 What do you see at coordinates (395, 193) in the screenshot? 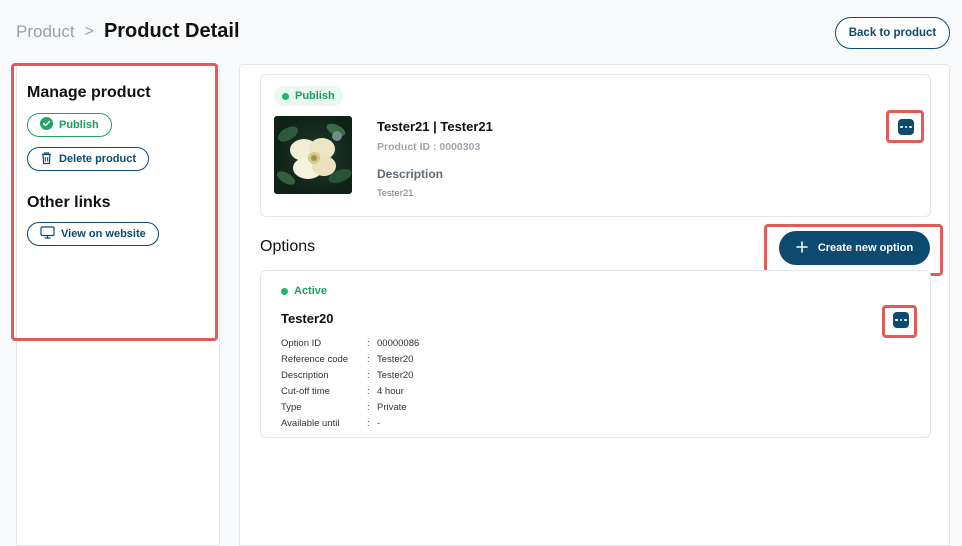
I see `description-value: Tester21` at bounding box center [395, 193].